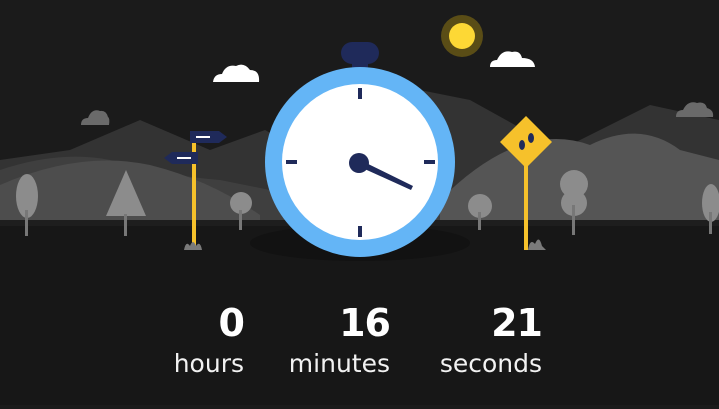 This screenshot has height=409, width=719. Describe the element at coordinates (462, 36) in the screenshot. I see `sun-icon` at that location.